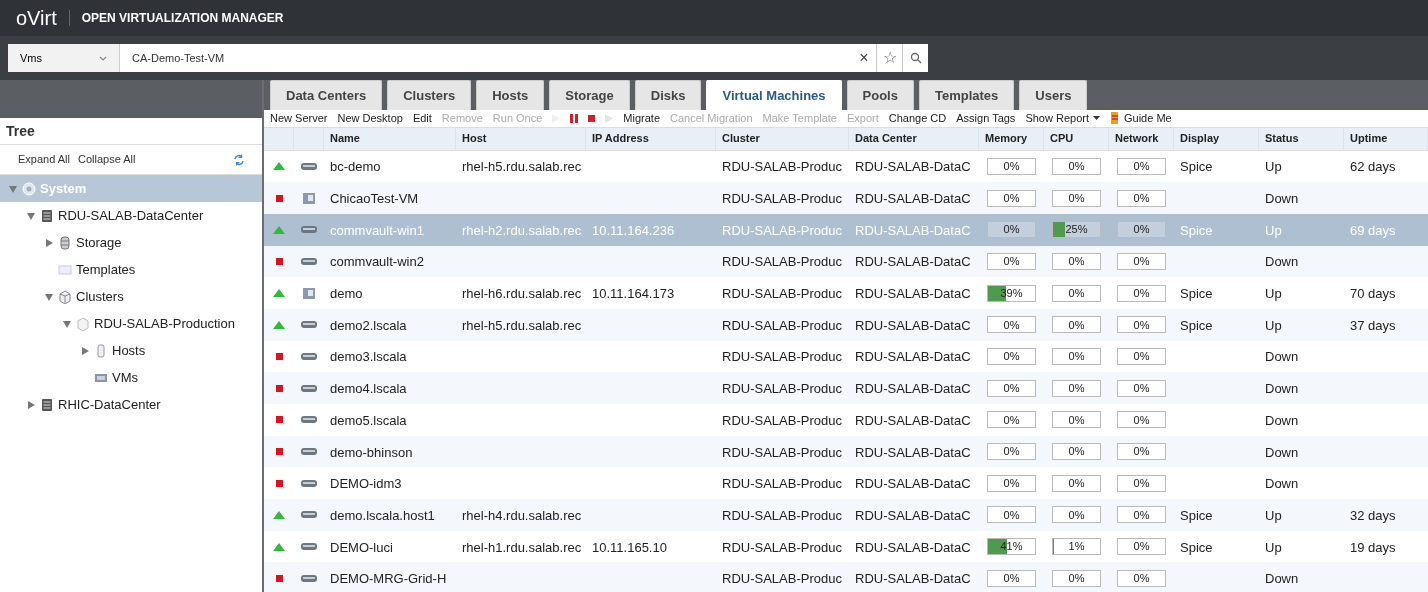 The height and width of the screenshot is (592, 1428). What do you see at coordinates (131, 269) in the screenshot?
I see `tree-item: Templates` at bounding box center [131, 269].